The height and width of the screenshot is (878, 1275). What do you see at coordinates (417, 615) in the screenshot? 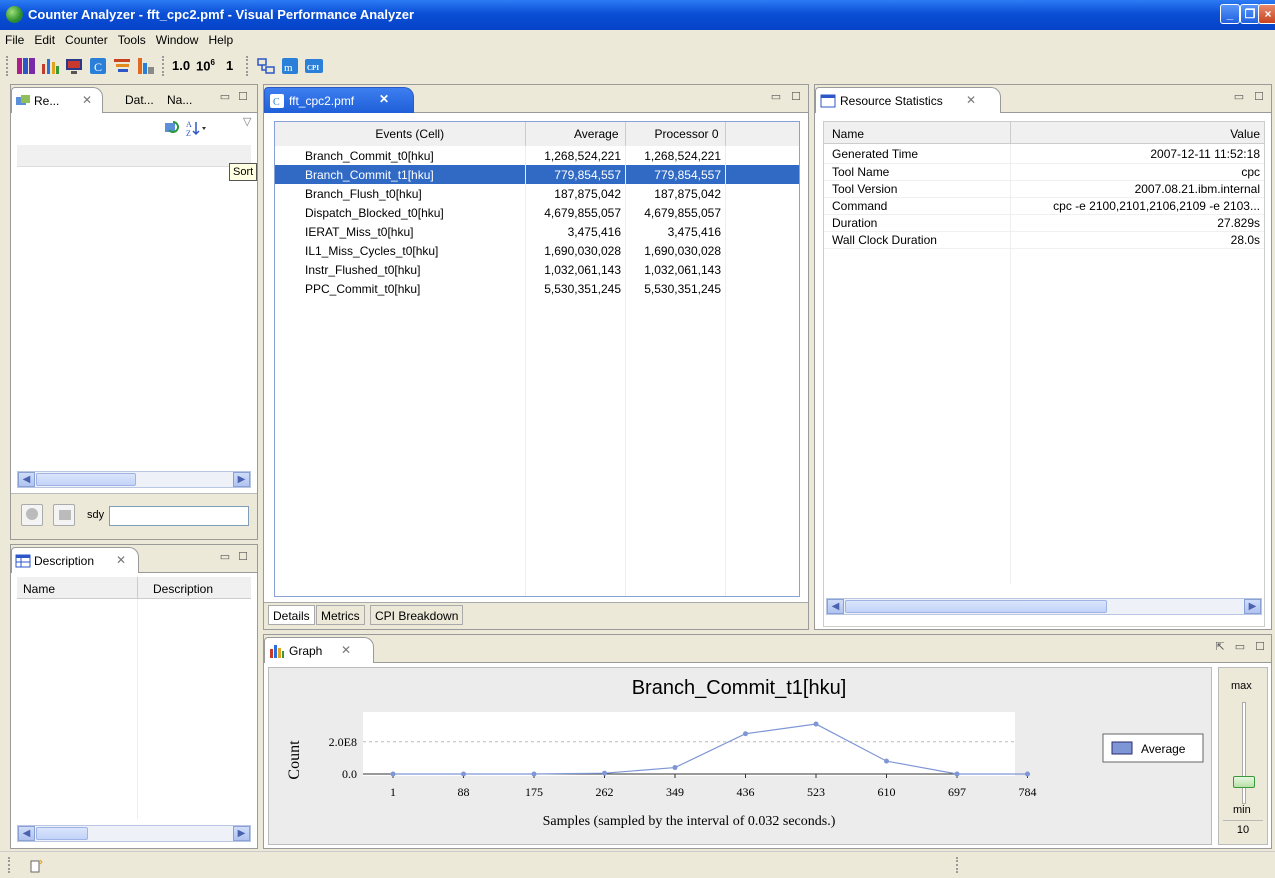
I see `tab-cpi-breakdown: CPI Breakdown` at bounding box center [417, 615].